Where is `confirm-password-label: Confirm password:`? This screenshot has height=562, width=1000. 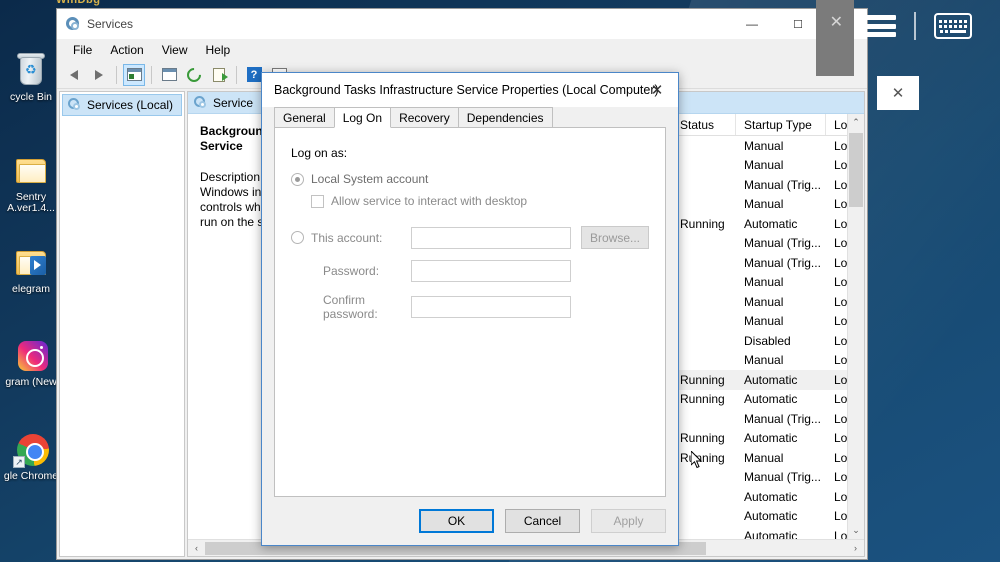 confirm-password-label: Confirm password: is located at coordinates (350, 307).